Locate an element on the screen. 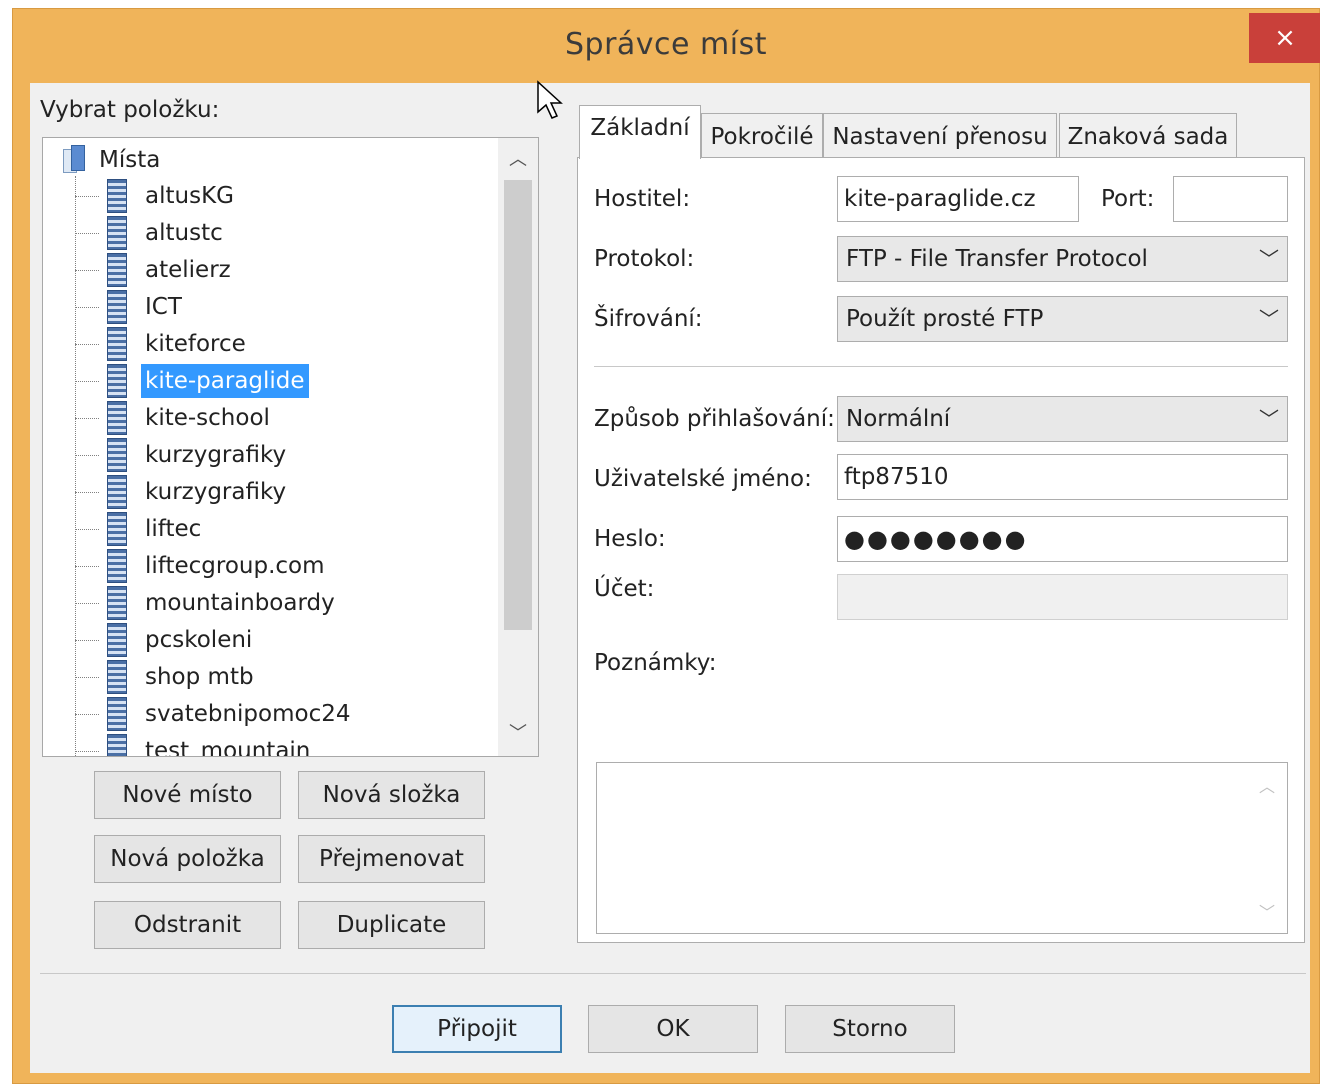 This screenshot has width=1320, height=1084. footer-separator is located at coordinates (673, 973).